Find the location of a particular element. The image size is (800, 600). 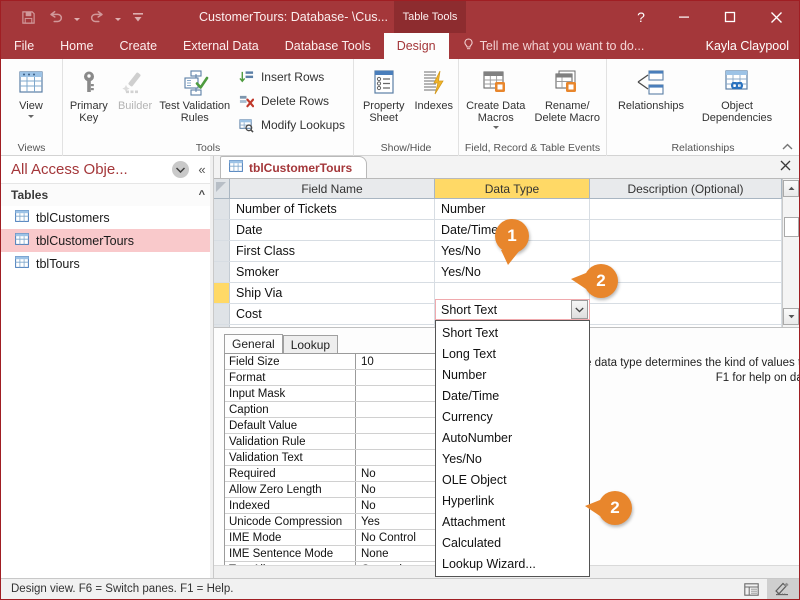

builder-button: Builder is located at coordinates (135, 87).